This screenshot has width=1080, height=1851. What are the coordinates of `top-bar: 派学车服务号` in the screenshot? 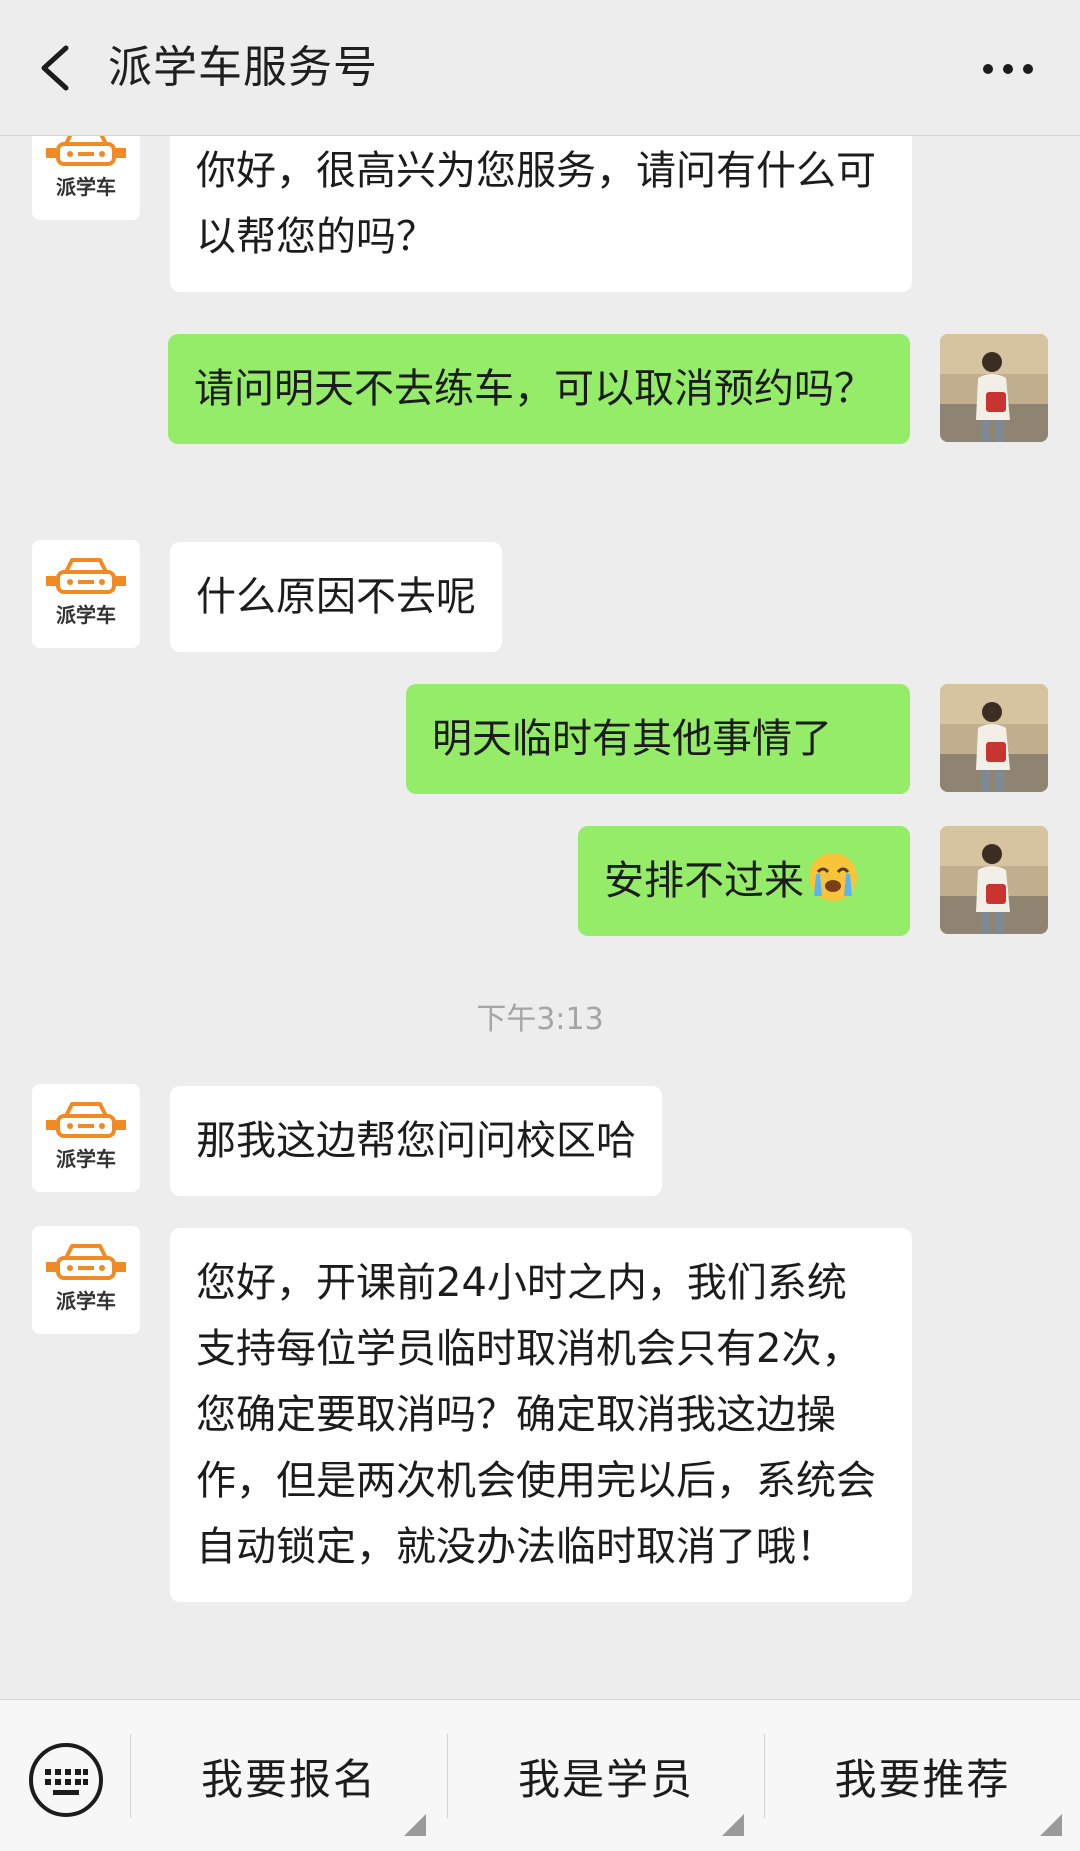 It's located at (540, 68).